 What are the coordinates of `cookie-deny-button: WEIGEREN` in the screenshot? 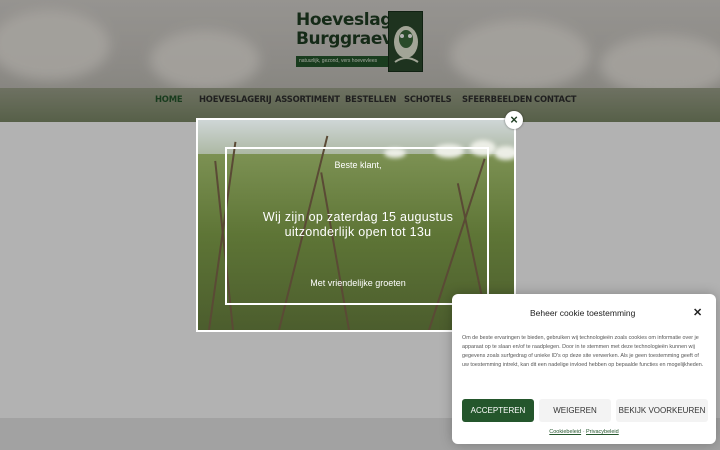 It's located at (575, 410).